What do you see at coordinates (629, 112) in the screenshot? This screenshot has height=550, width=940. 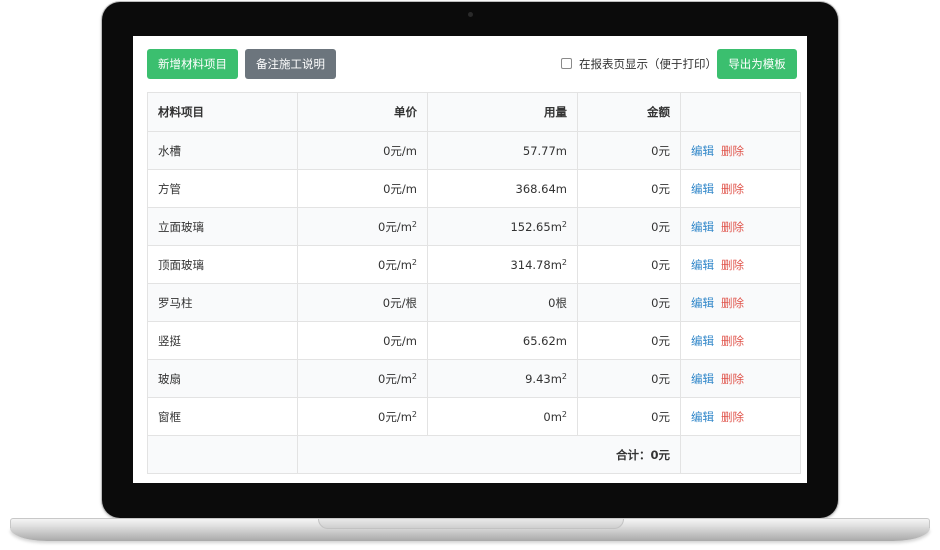 I see `header-amount: 金额` at bounding box center [629, 112].